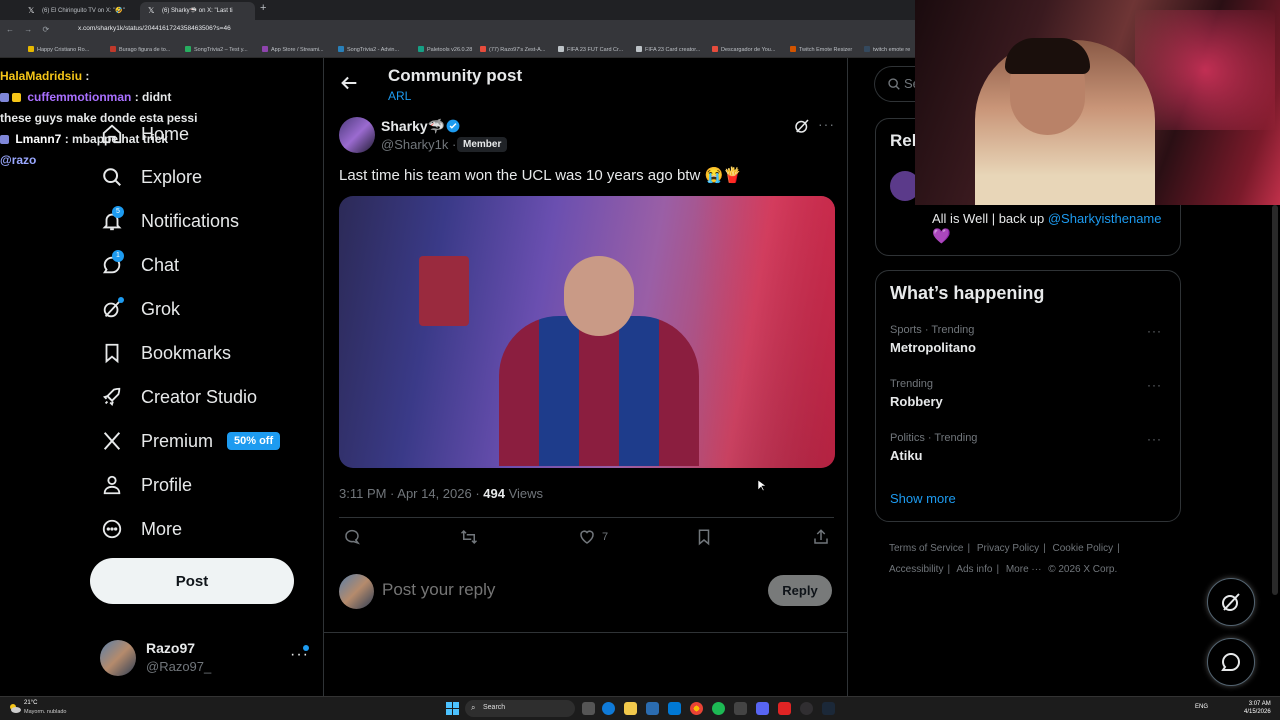 The height and width of the screenshot is (720, 1280). I want to click on cam-light, so click(1205, 70).